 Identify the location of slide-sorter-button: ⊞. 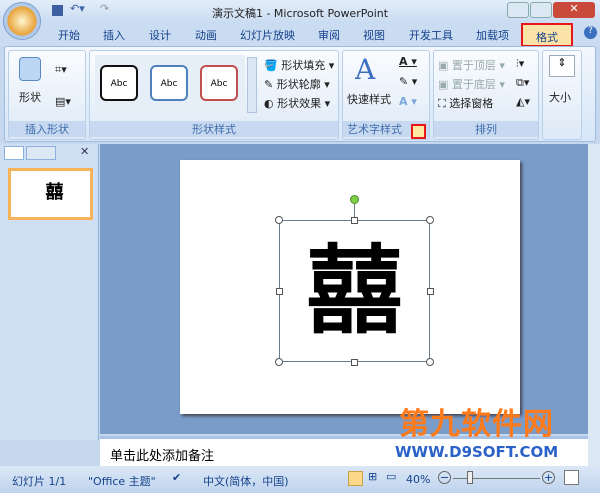
(372, 476).